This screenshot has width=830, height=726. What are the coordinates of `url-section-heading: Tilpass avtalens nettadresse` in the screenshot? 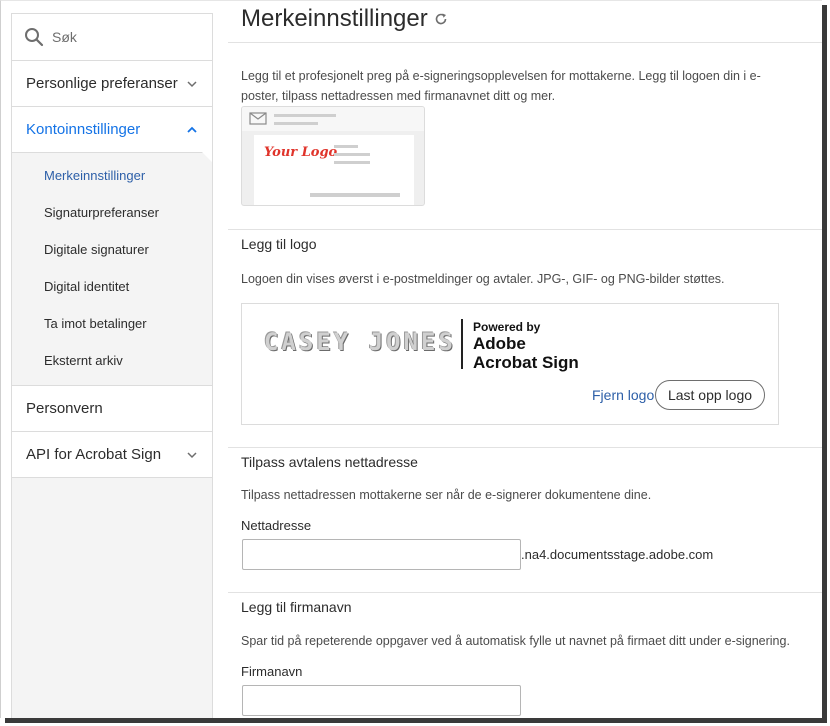 It's located at (329, 462).